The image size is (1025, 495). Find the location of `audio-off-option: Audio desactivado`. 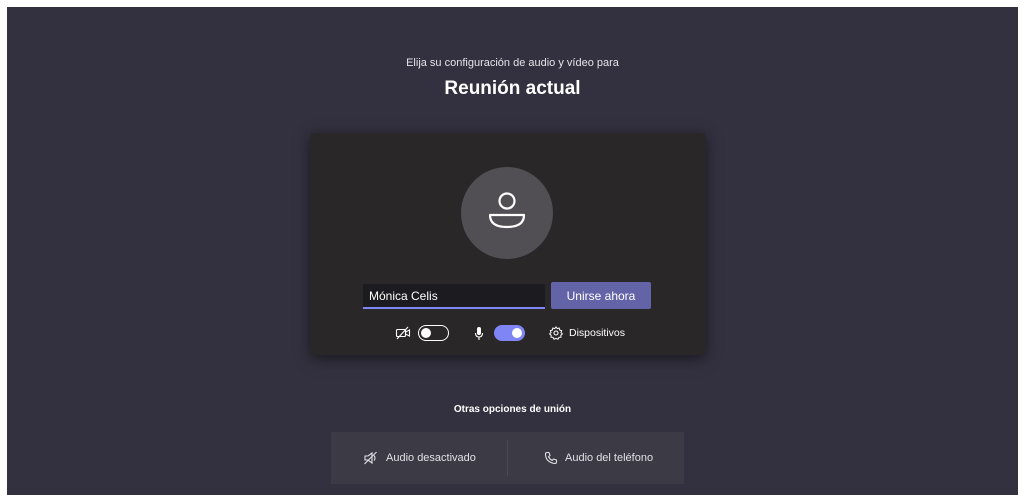

audio-off-option: Audio desactivado is located at coordinates (419, 458).